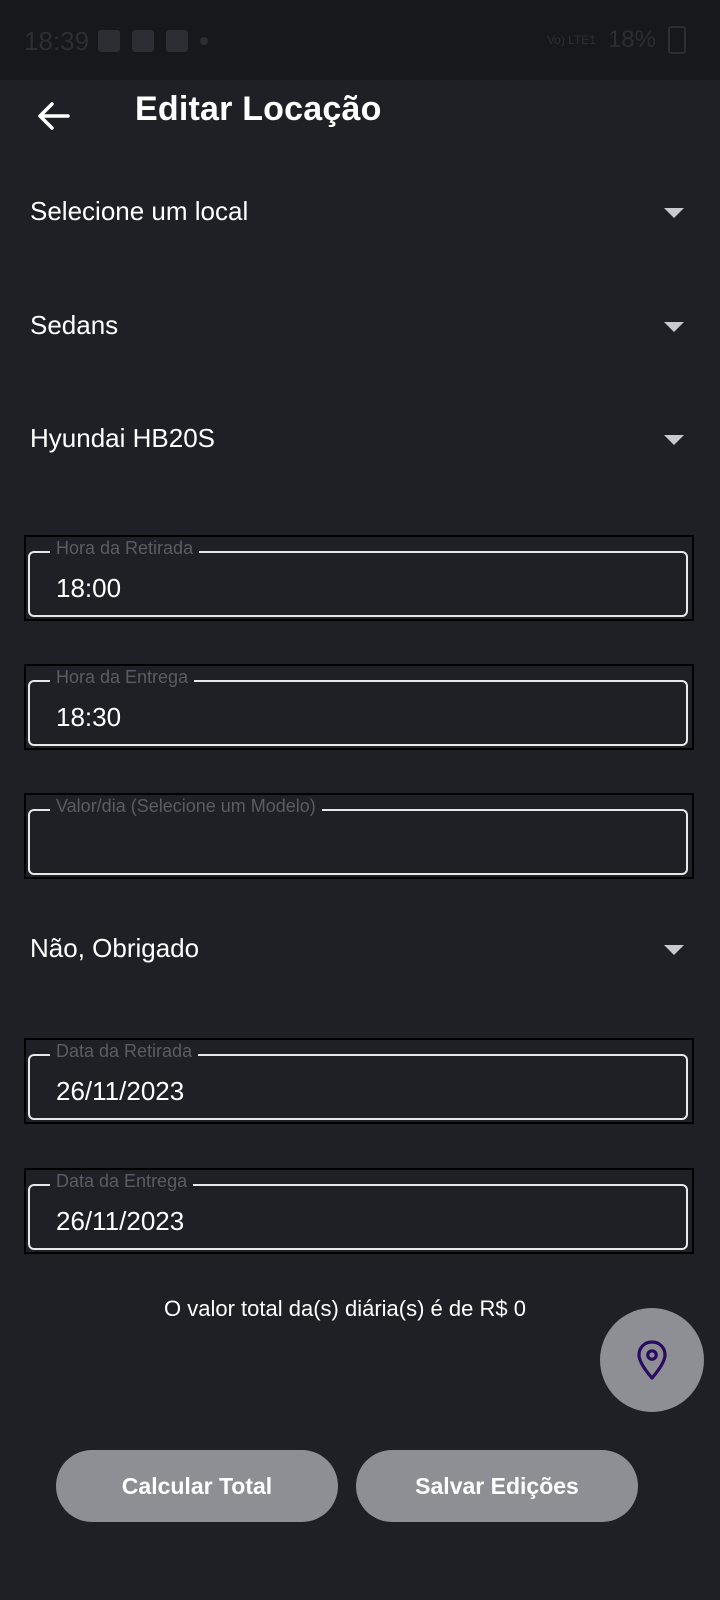 The width and height of the screenshot is (720, 1600). I want to click on status-notification-icons, so click(153, 41).